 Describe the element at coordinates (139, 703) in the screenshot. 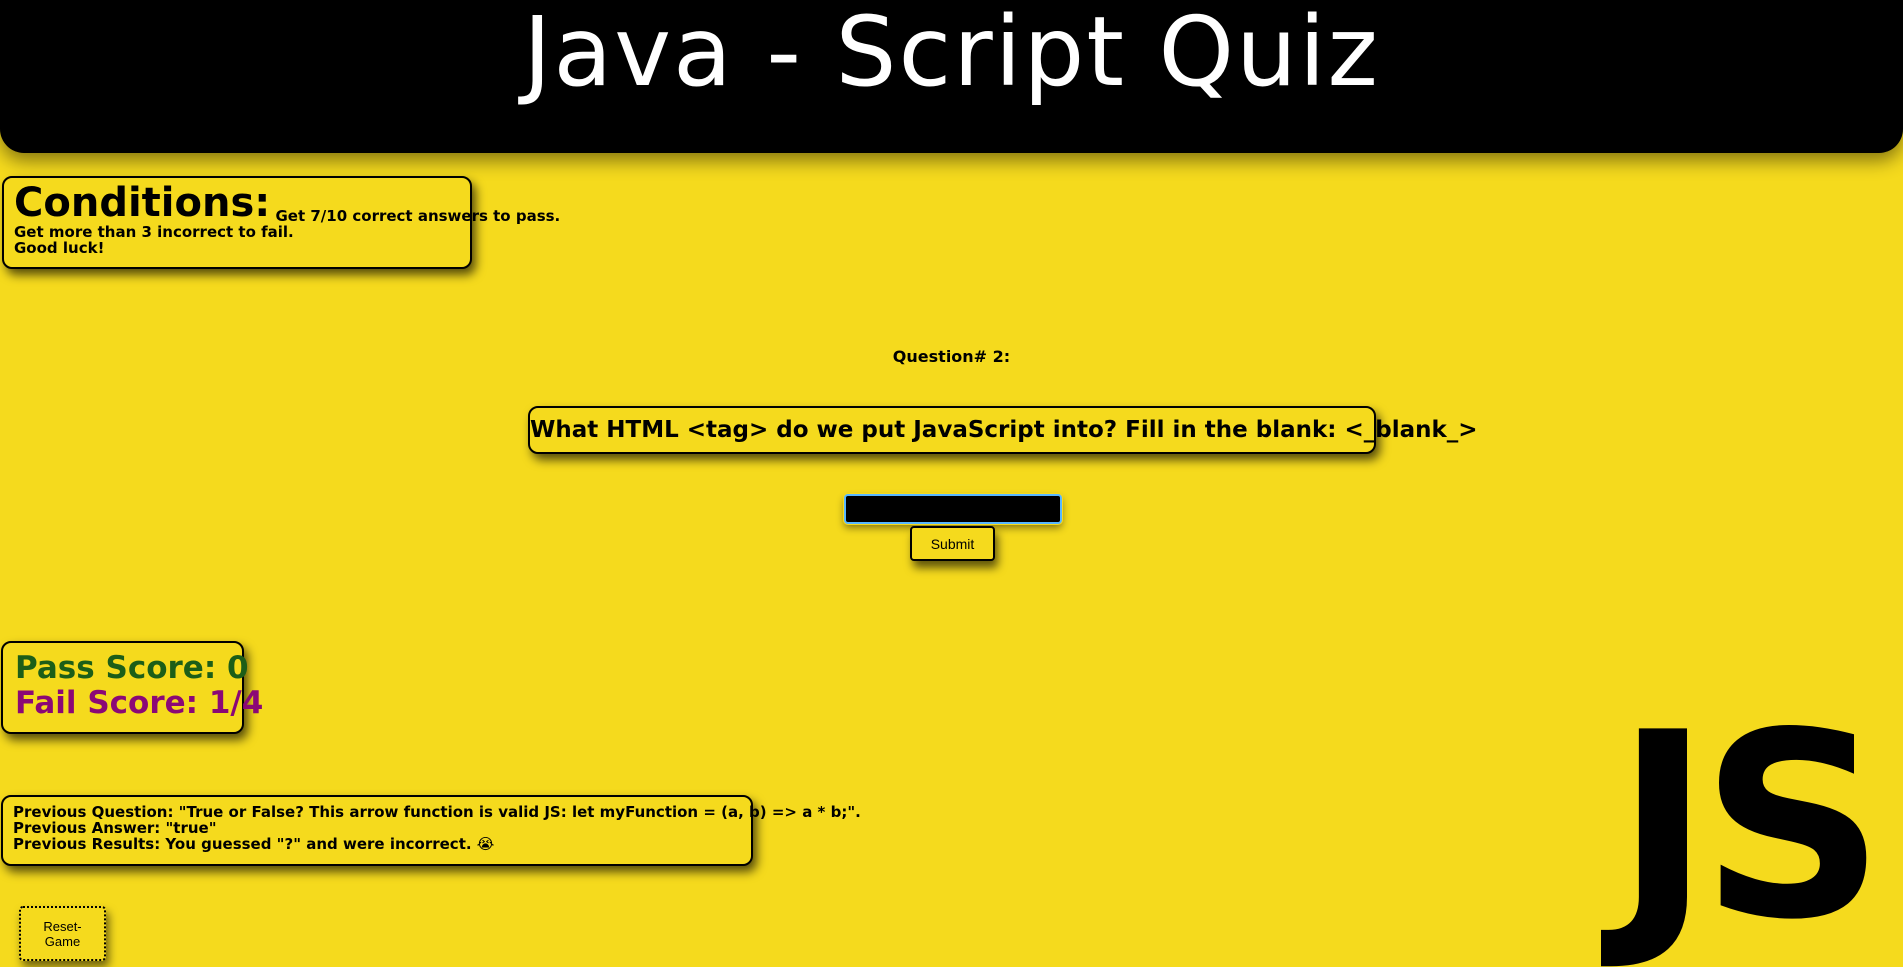

I see `fail-score: Fail Score: 1/4` at that location.